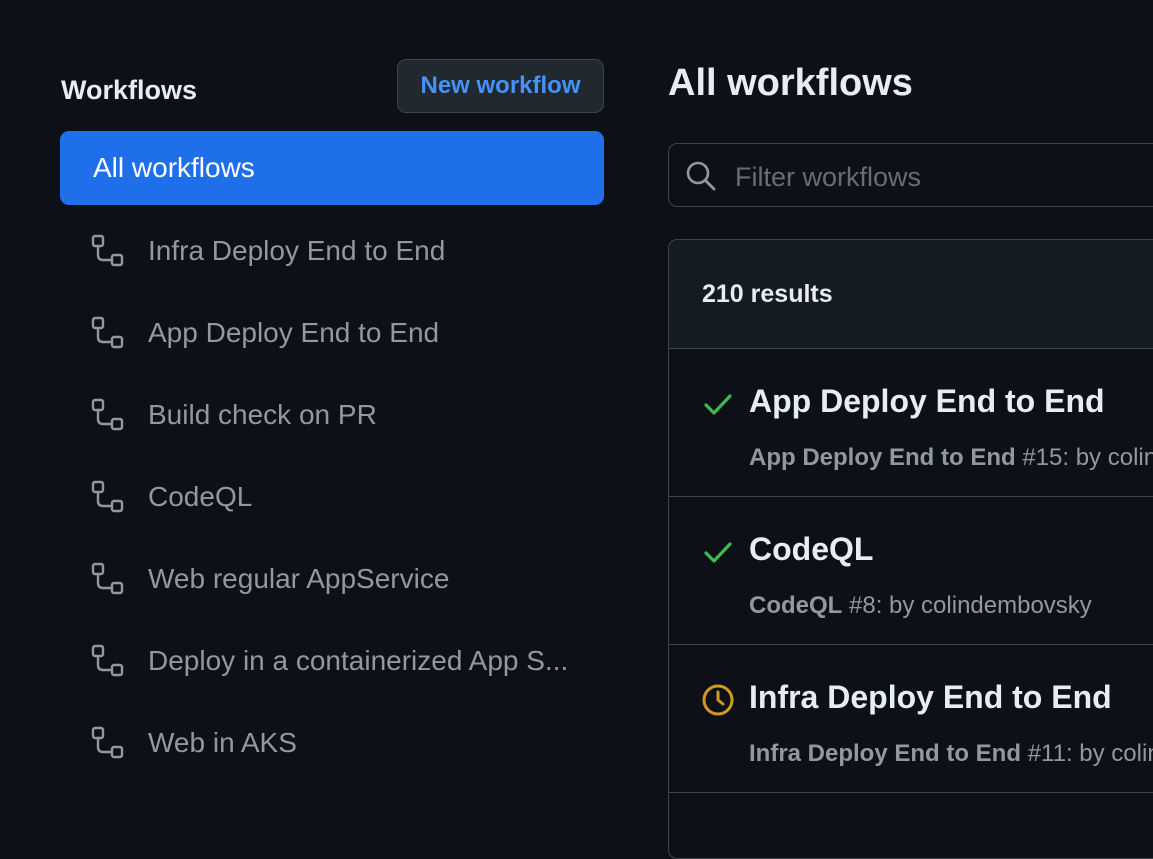 The height and width of the screenshot is (859, 1153). What do you see at coordinates (262, 414) in the screenshot?
I see `sidebar-item-label: Build check on PR` at bounding box center [262, 414].